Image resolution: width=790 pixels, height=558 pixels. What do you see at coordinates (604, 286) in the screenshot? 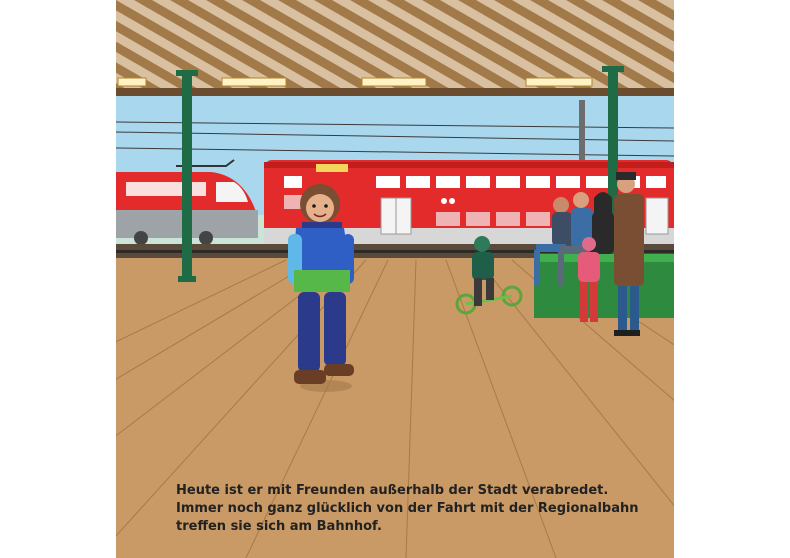
I see `green-bench` at bounding box center [604, 286].